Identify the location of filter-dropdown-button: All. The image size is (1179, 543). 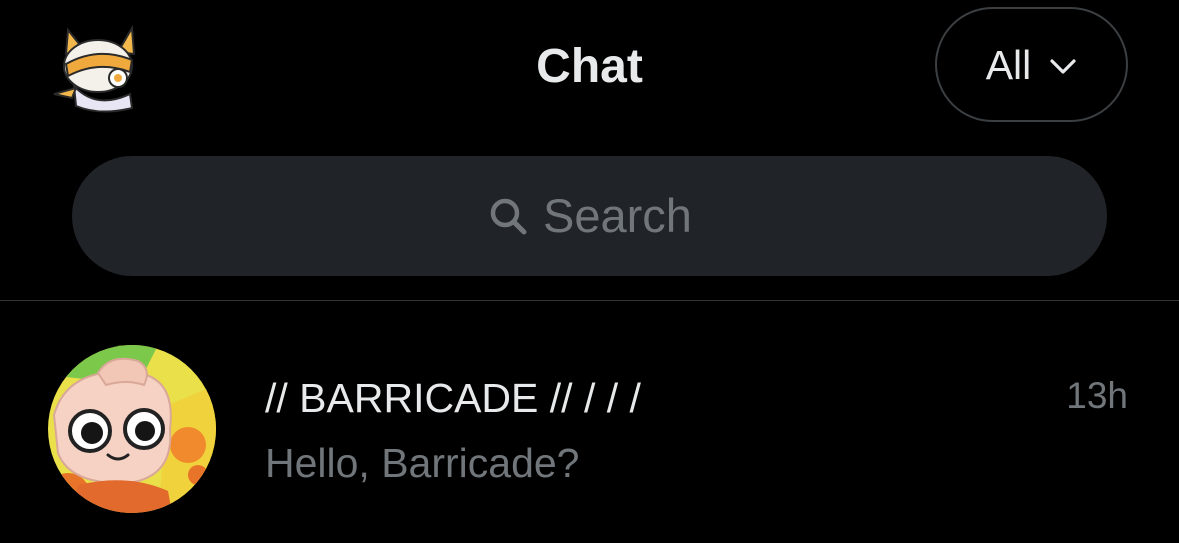
(1031, 64).